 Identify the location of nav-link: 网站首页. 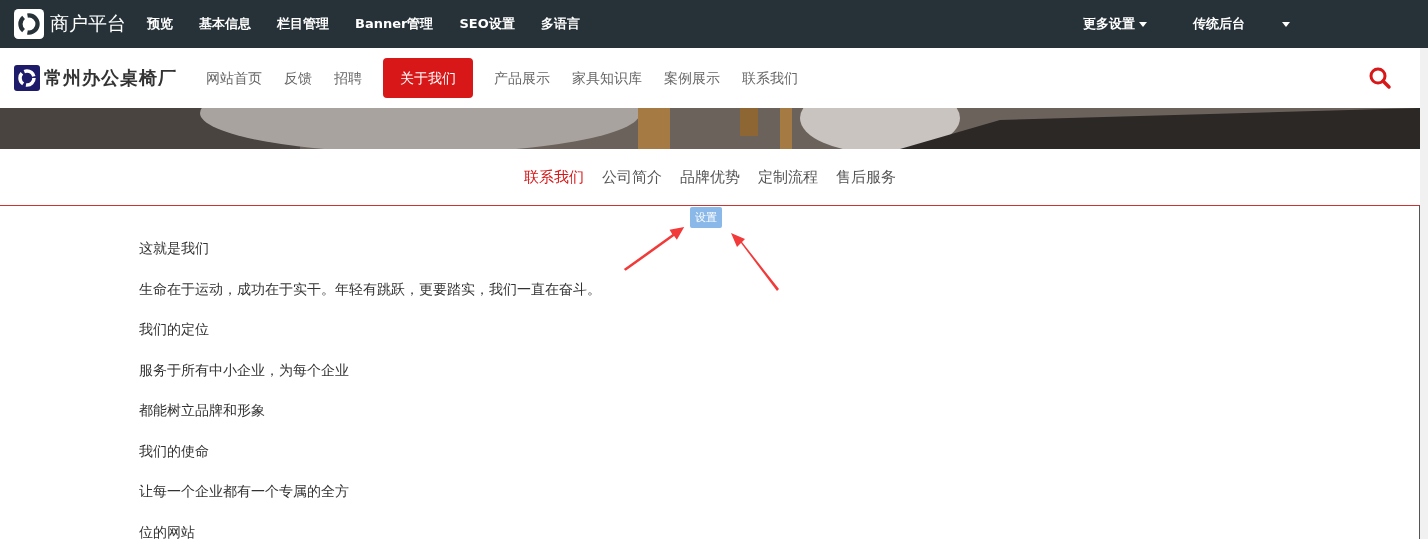
(234, 78).